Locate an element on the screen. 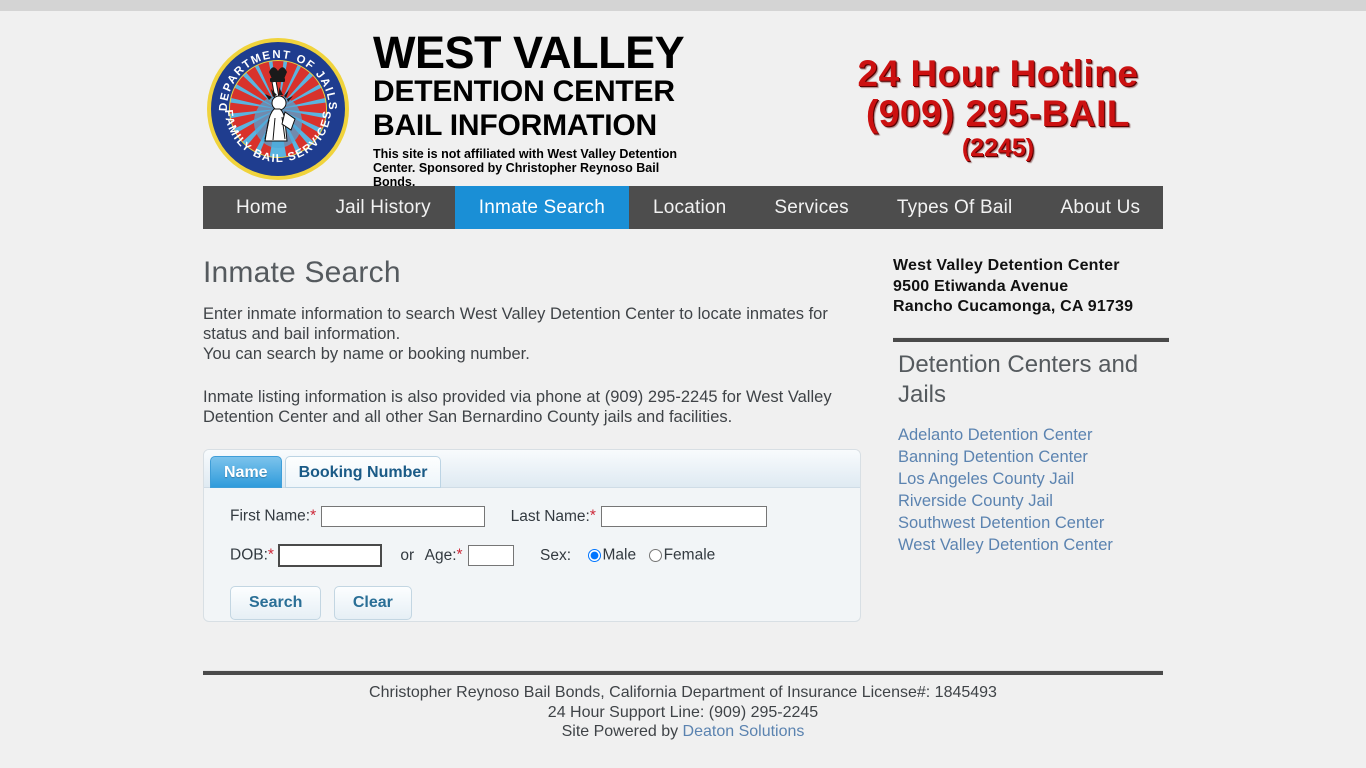 The width and height of the screenshot is (1366, 768). nav-item-location: Location is located at coordinates (689, 207).